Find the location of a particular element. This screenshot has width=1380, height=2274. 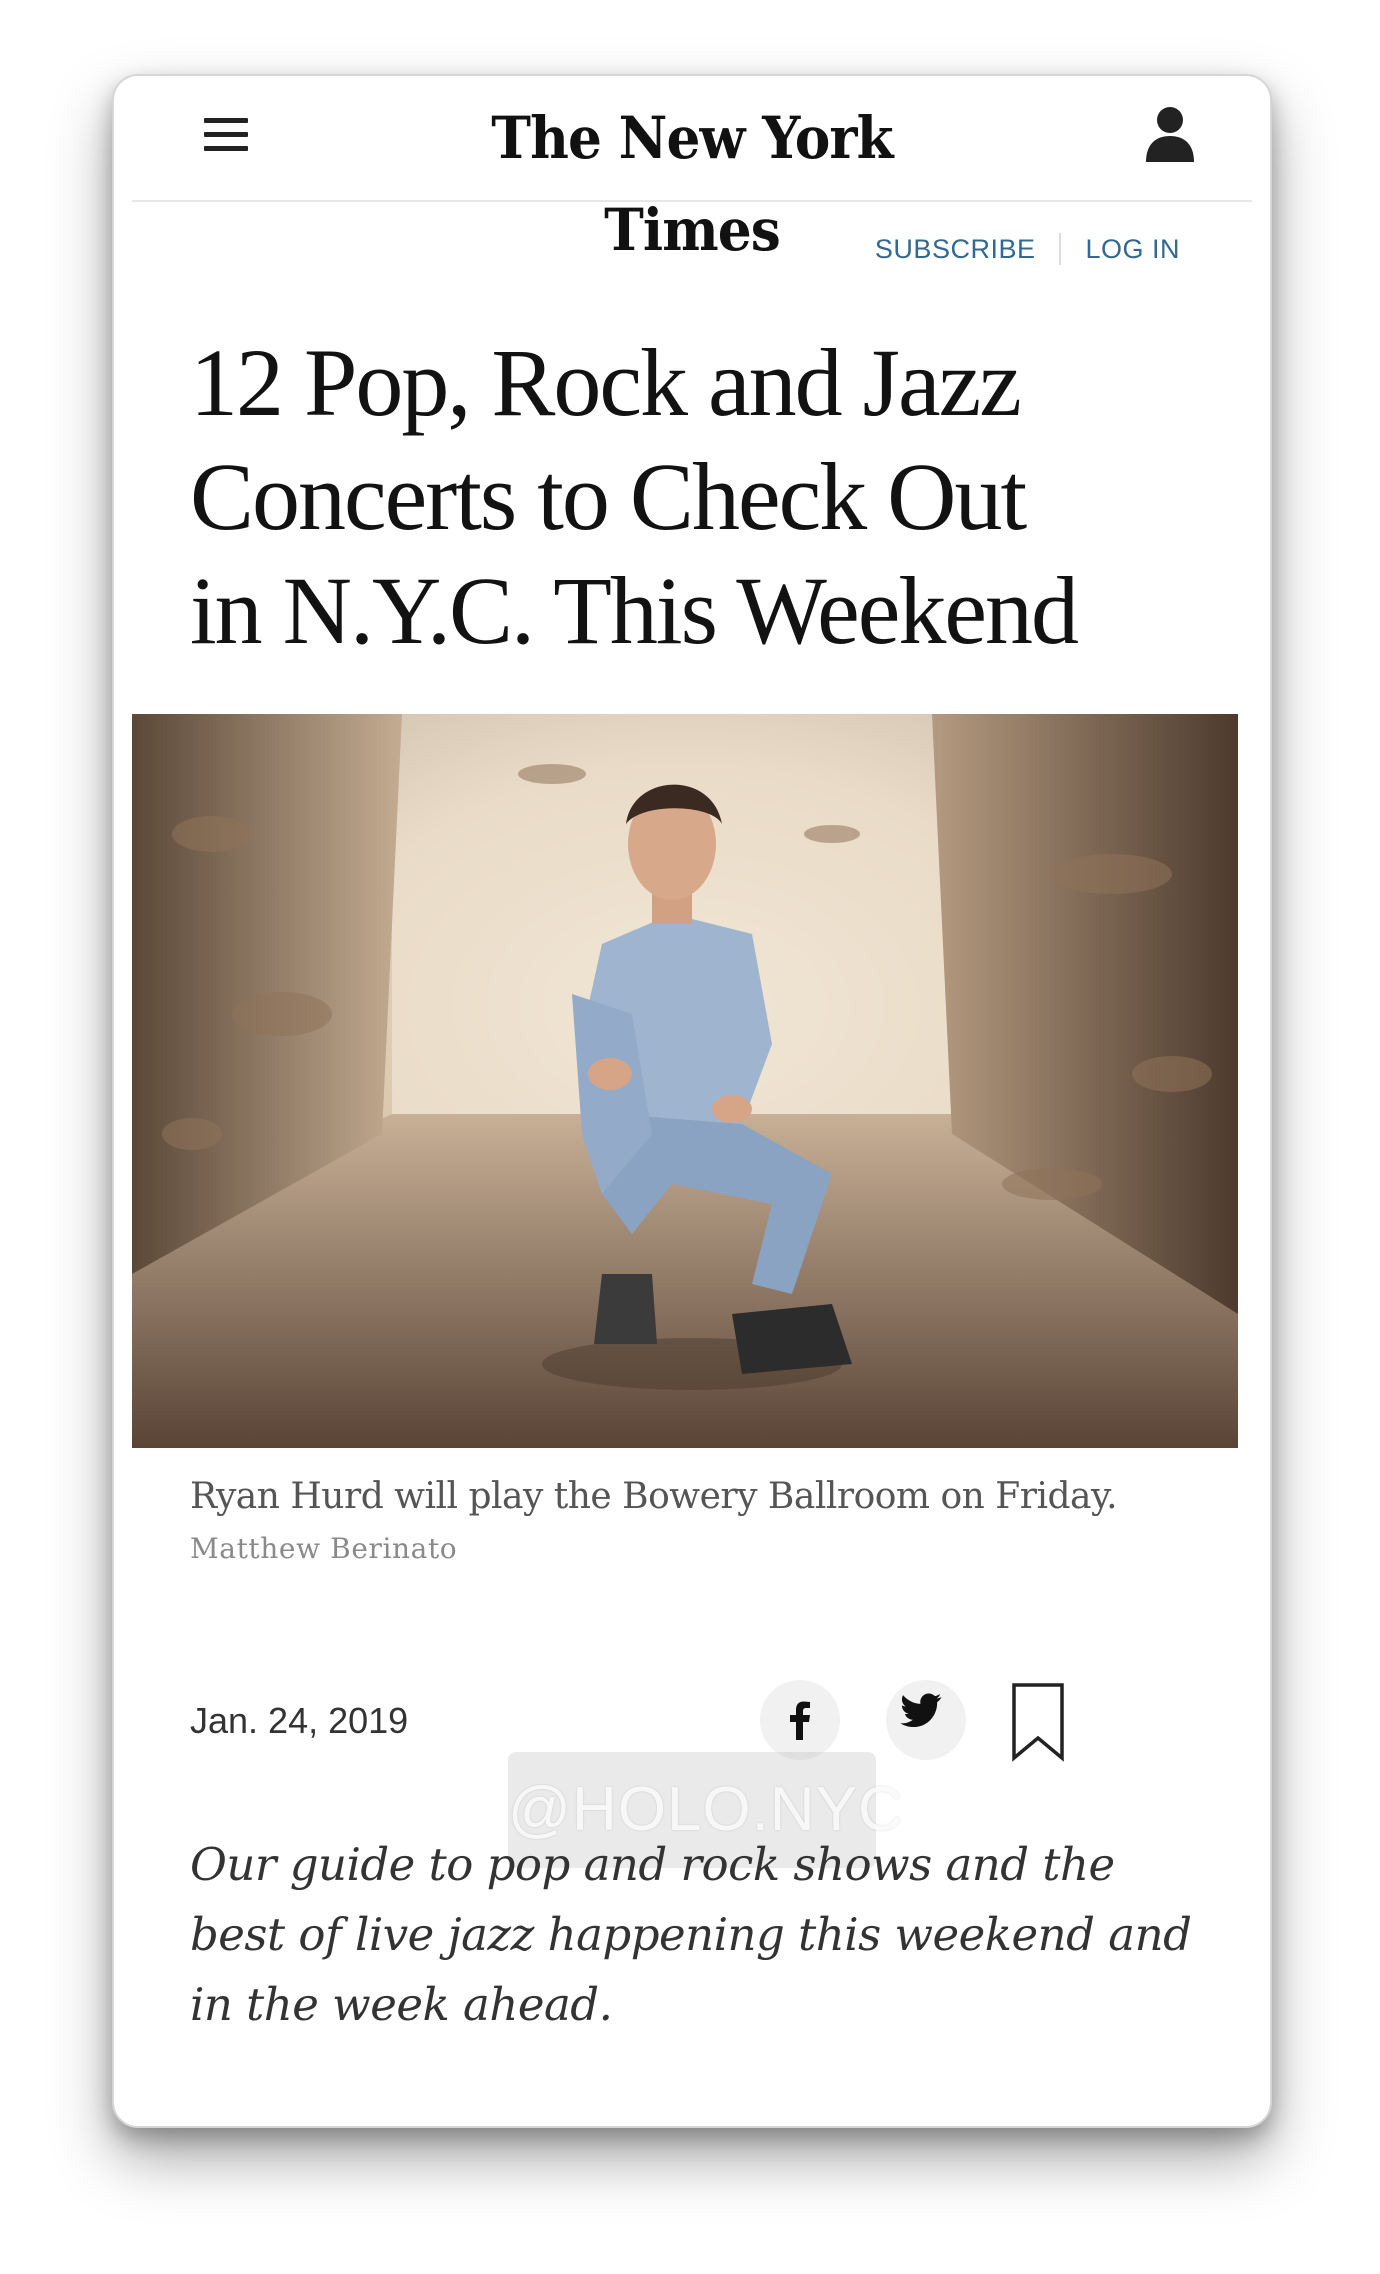

facebook-icon is located at coordinates (800, 1720).